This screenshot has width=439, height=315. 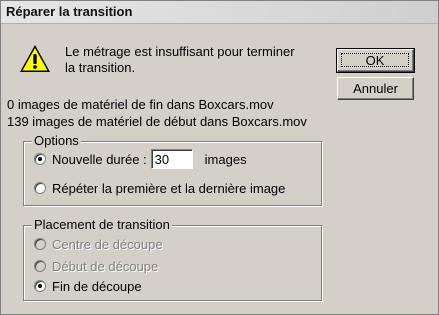 I want to click on repeat-frames-label: Répéter la première et la dernière image, so click(x=169, y=188).